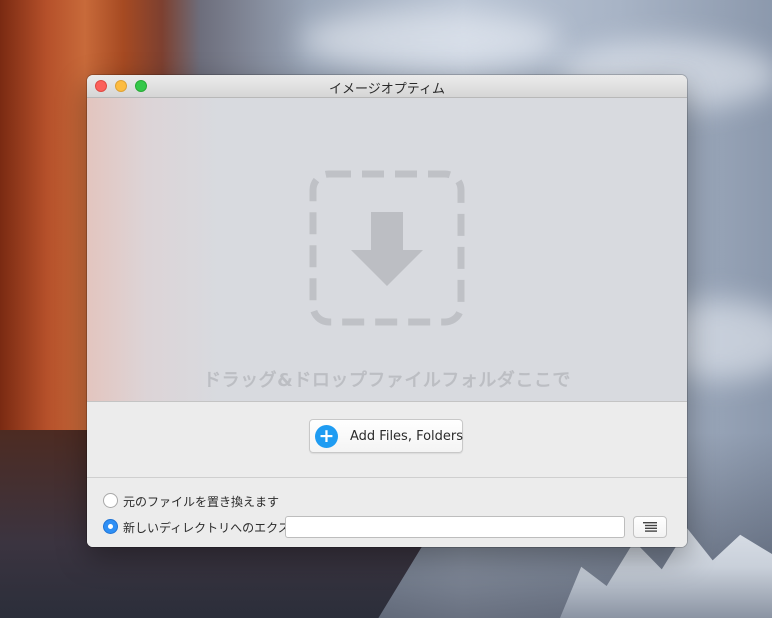 Image resolution: width=772 pixels, height=618 pixels. I want to click on list-icon, so click(650, 527).